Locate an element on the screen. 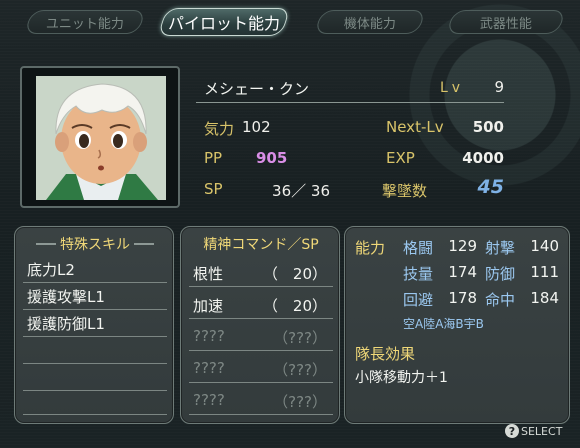 This screenshot has width=580, height=448. select-hint: ? SELECT is located at coordinates (533, 431).